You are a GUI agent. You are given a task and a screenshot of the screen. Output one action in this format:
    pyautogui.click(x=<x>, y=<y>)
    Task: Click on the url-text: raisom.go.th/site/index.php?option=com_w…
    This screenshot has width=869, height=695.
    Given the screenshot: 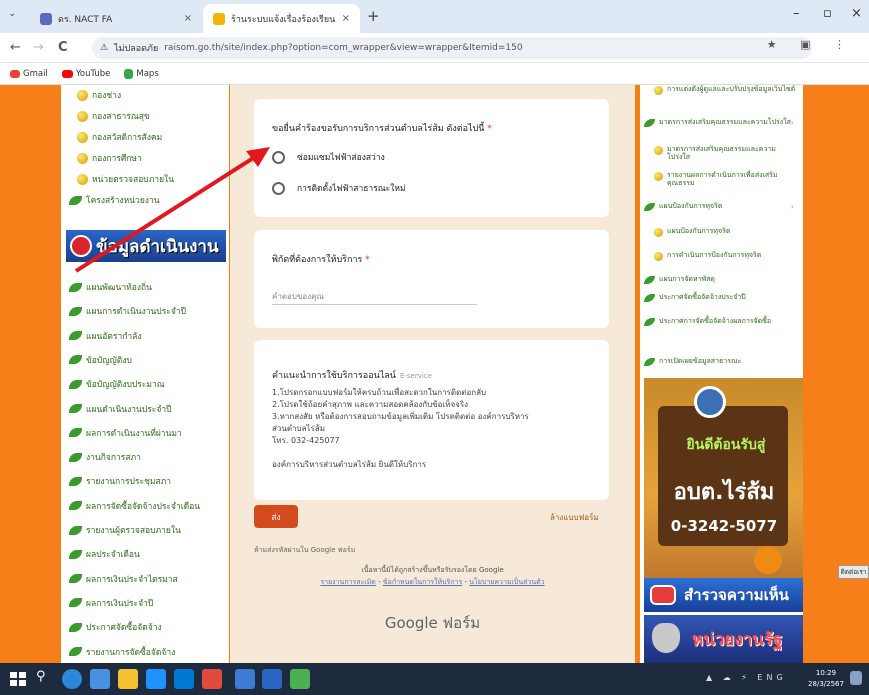 What is the action you would take?
    pyautogui.click(x=343, y=48)
    